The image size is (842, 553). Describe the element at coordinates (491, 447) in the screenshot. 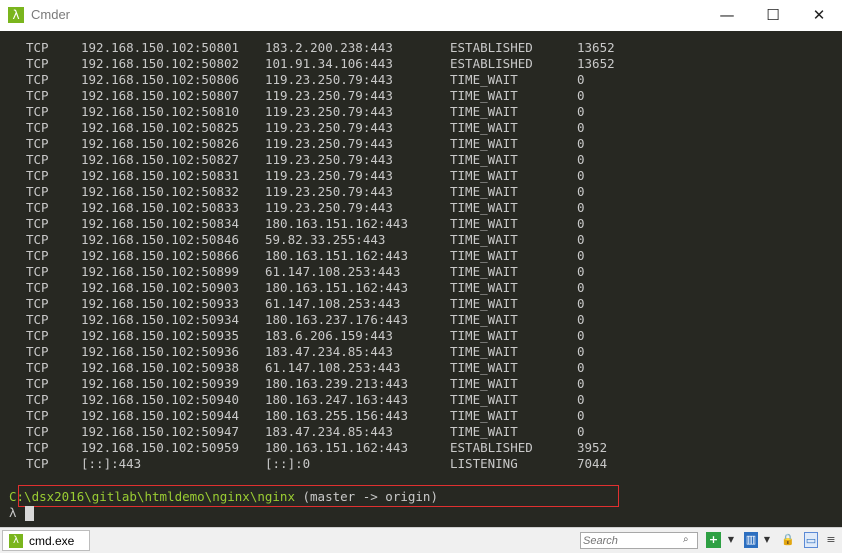

I see `state-cell: ESTABLISHED` at that location.